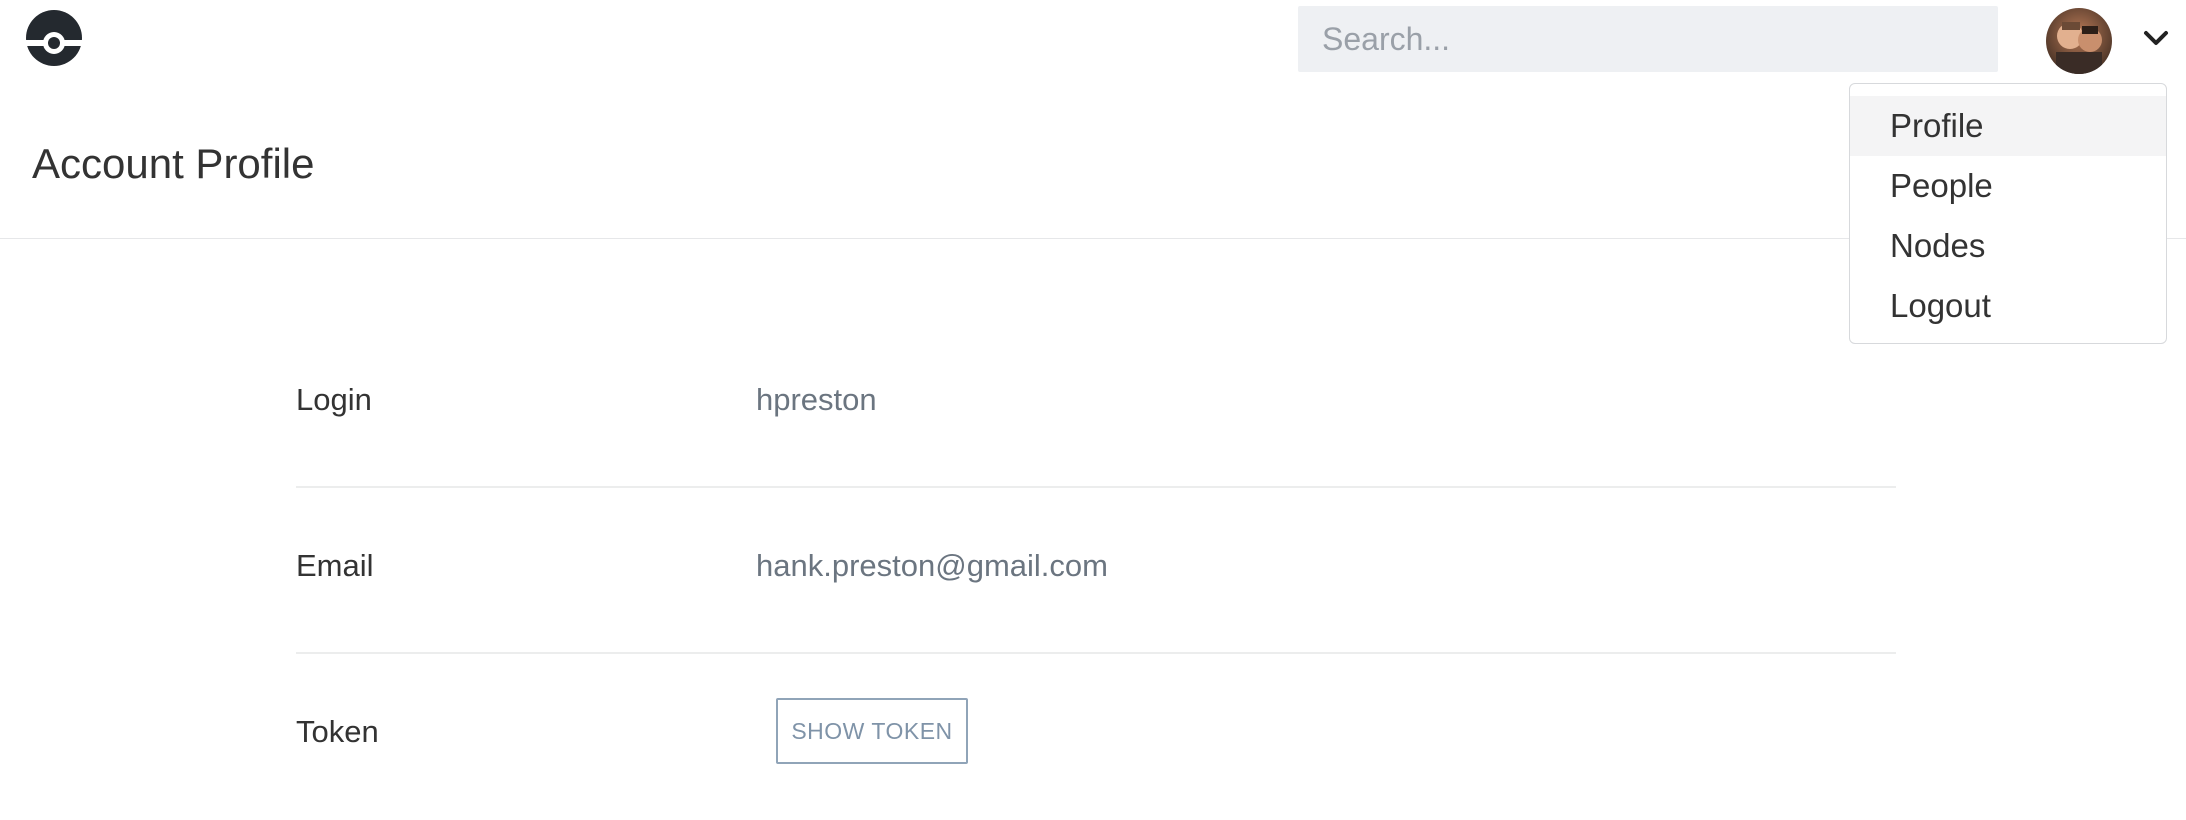  Describe the element at coordinates (334, 399) in the screenshot. I see `login-label: Login` at that location.